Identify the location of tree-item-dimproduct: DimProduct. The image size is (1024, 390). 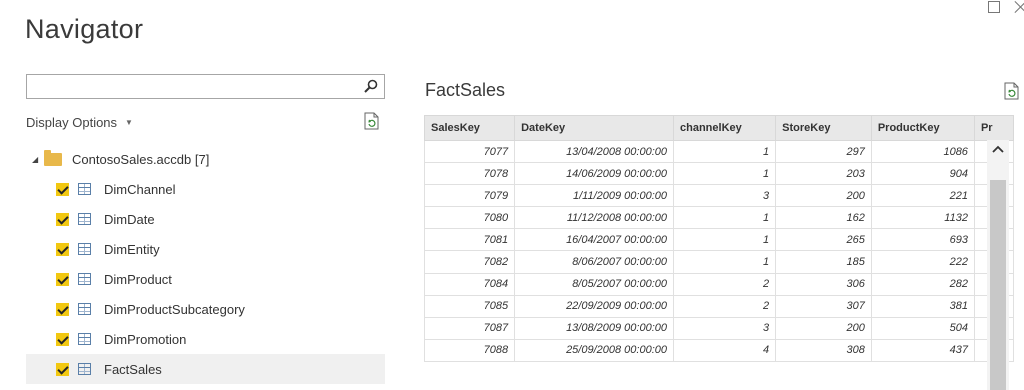
(205, 279).